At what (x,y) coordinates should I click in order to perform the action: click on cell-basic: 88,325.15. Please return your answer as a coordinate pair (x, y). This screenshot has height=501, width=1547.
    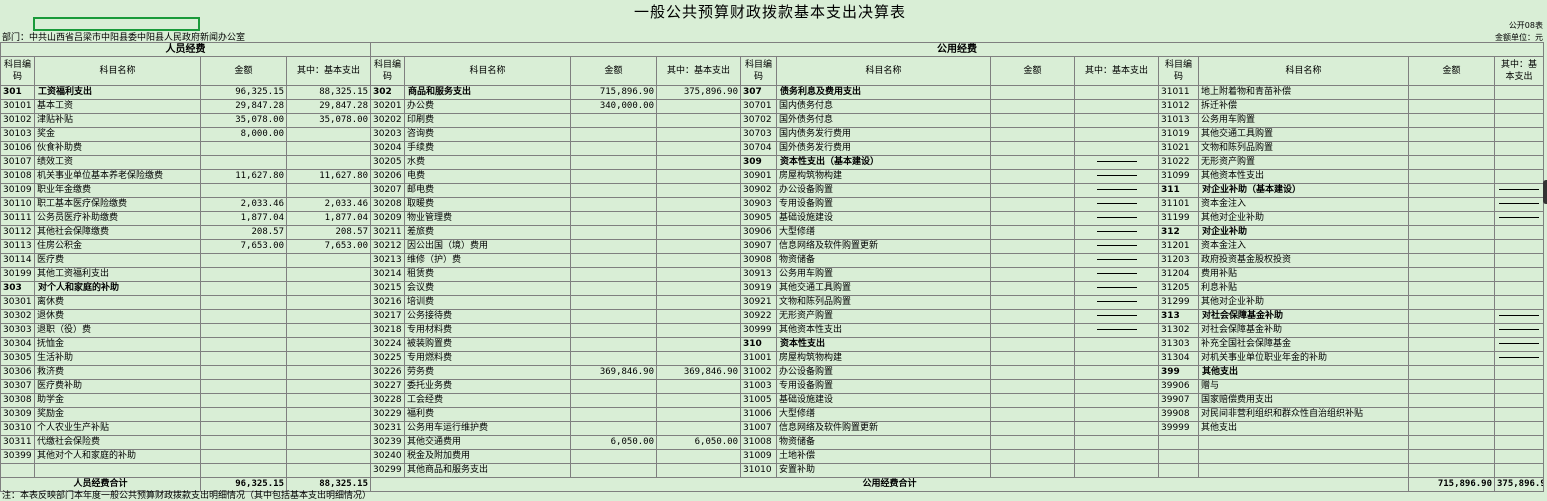
    Looking at the image, I should click on (328, 92).